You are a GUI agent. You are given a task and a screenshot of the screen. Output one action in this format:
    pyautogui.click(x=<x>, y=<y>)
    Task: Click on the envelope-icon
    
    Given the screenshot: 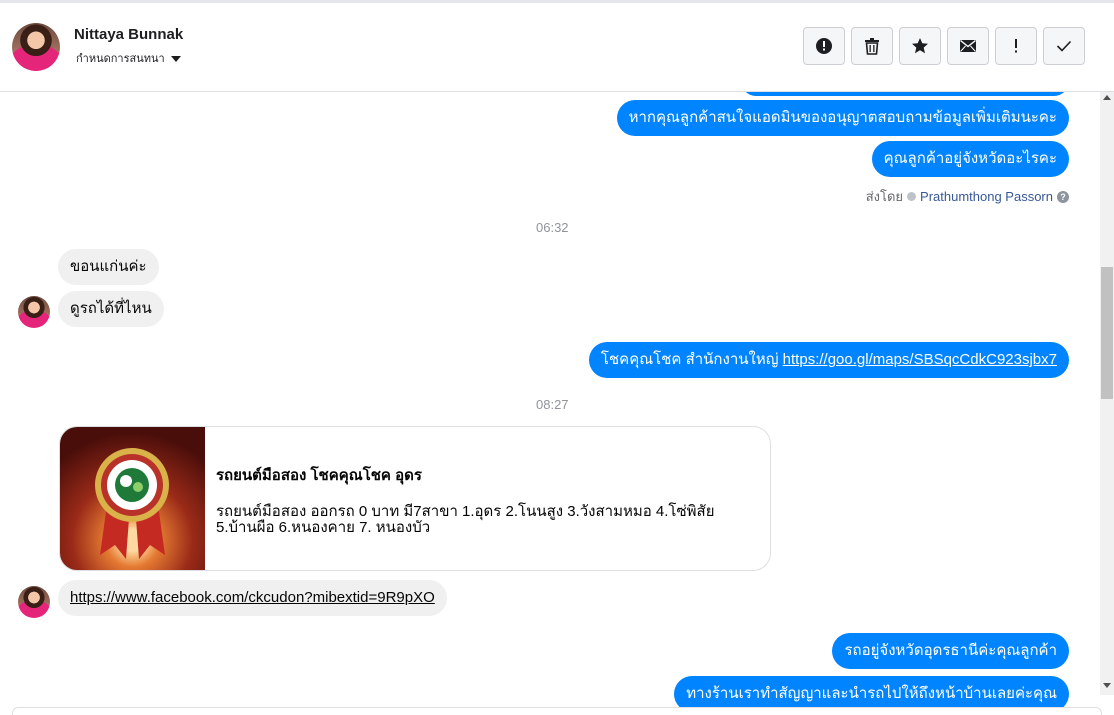 What is the action you would take?
    pyautogui.click(x=968, y=45)
    